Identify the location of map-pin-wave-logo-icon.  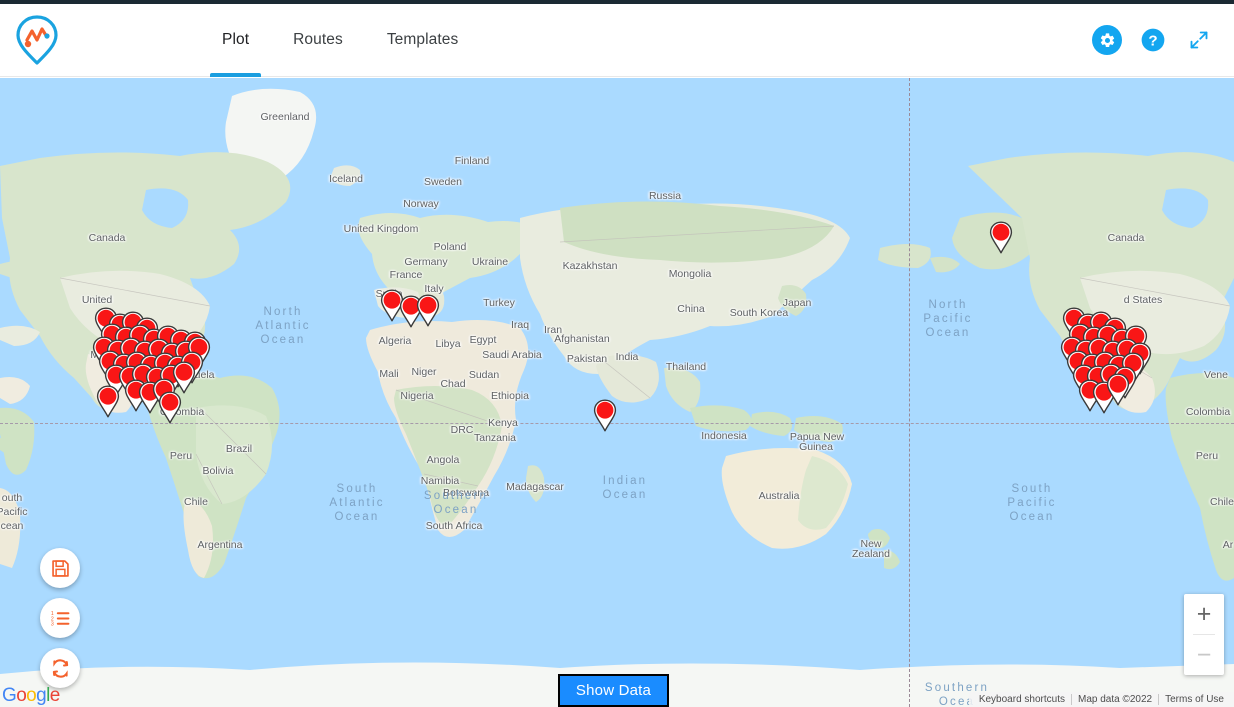
(37, 40).